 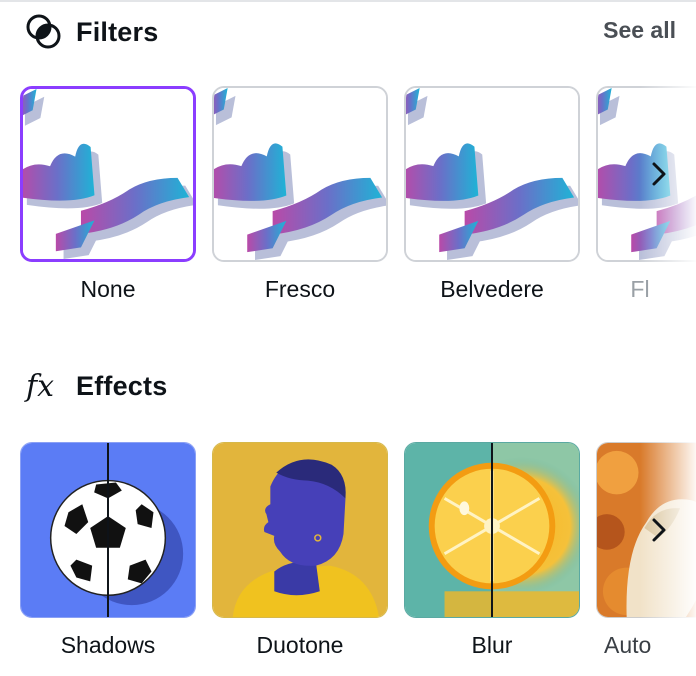 What do you see at coordinates (300, 289) in the screenshot?
I see `filter-label: Fresco` at bounding box center [300, 289].